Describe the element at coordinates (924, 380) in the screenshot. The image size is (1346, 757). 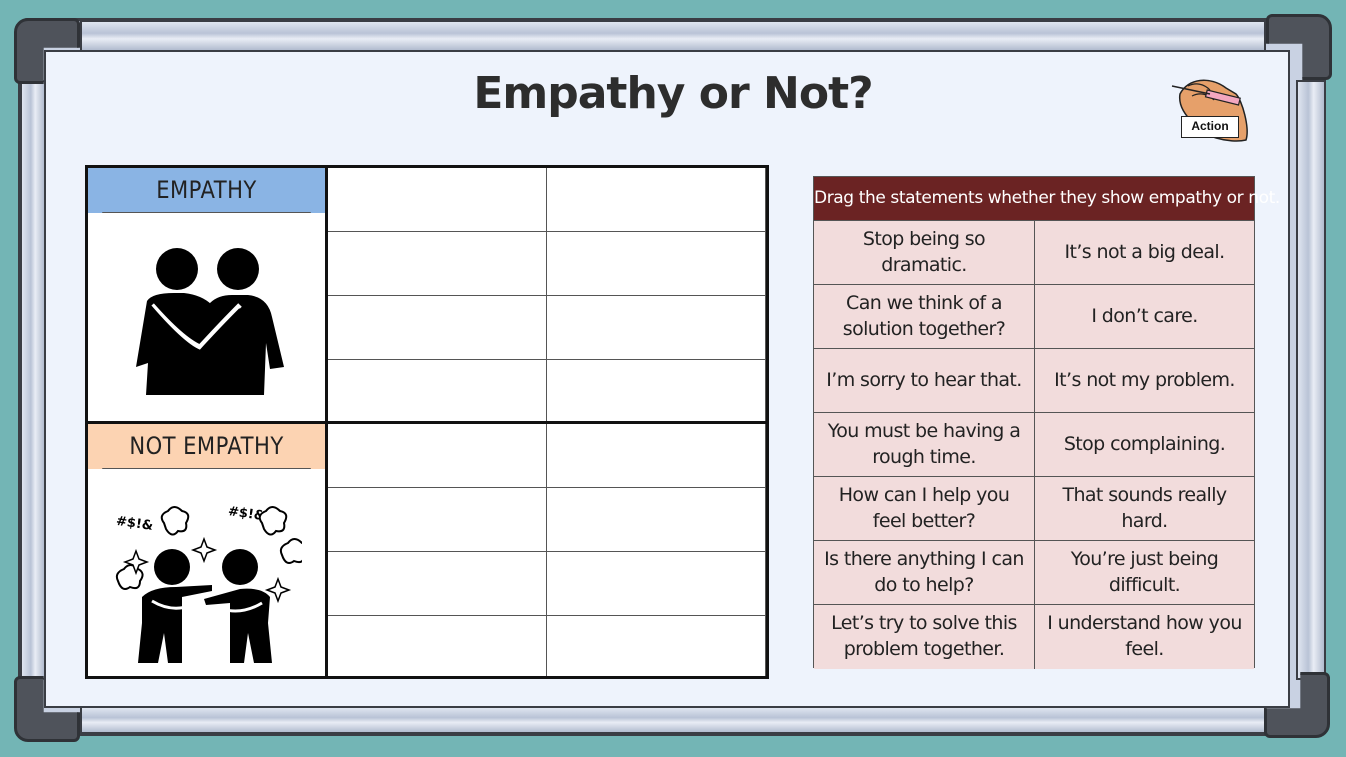
I see `statement-card: I’m sorry to hear that.` at that location.